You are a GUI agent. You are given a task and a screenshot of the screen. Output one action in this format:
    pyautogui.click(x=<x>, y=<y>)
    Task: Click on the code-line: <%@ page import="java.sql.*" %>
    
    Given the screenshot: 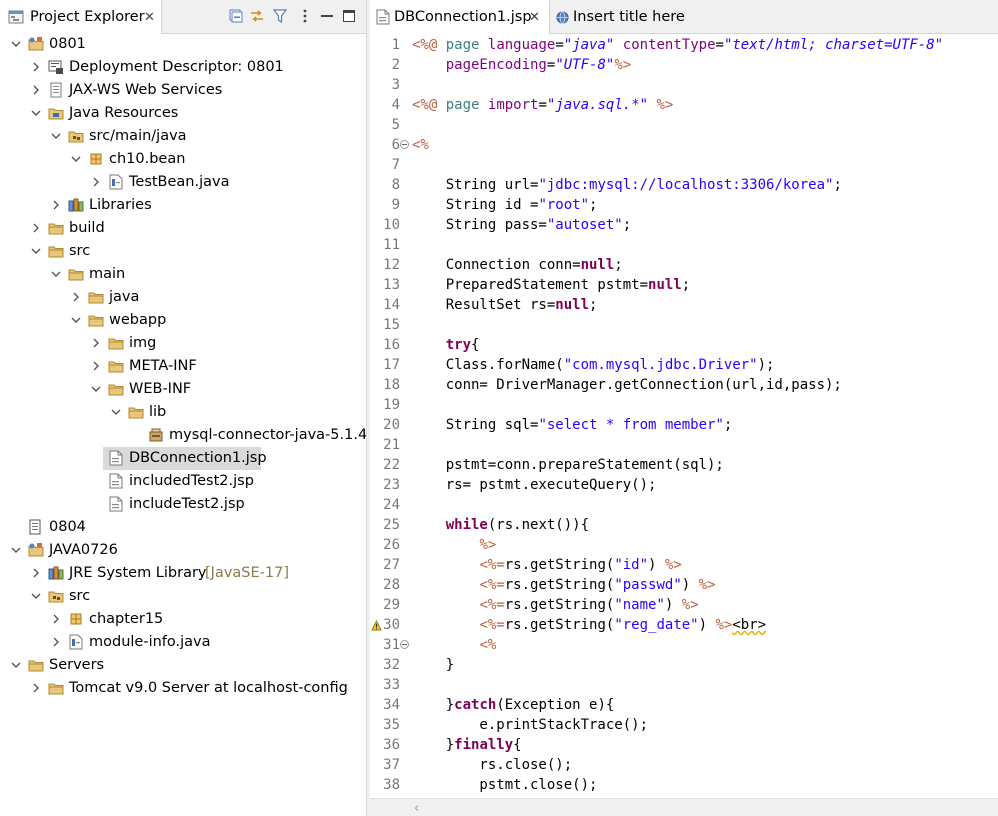 What is the action you would take?
    pyautogui.click(x=542, y=105)
    